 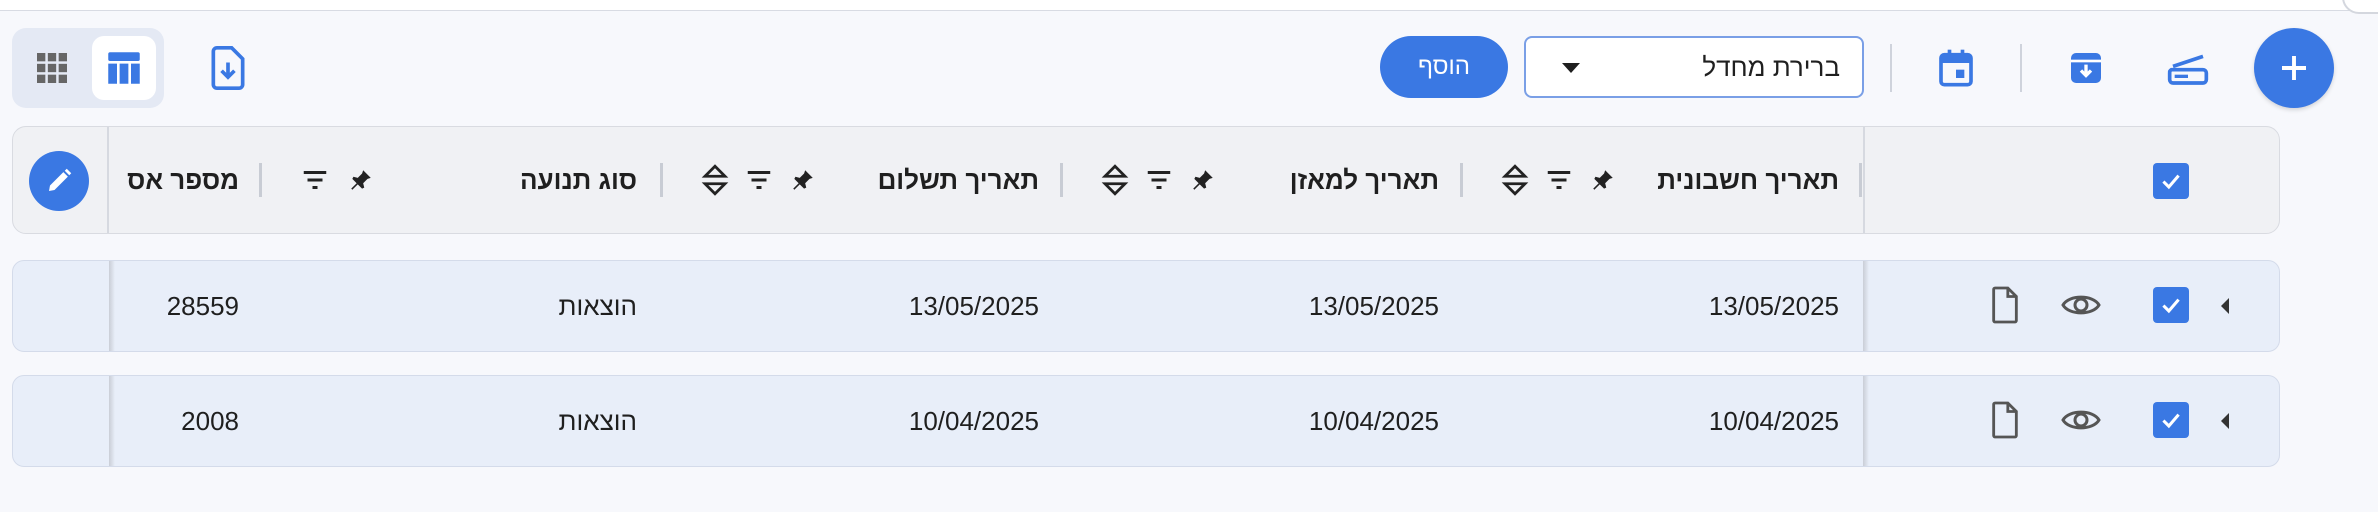 I want to click on header-doc-number: מספר אס, so click(x=174, y=180).